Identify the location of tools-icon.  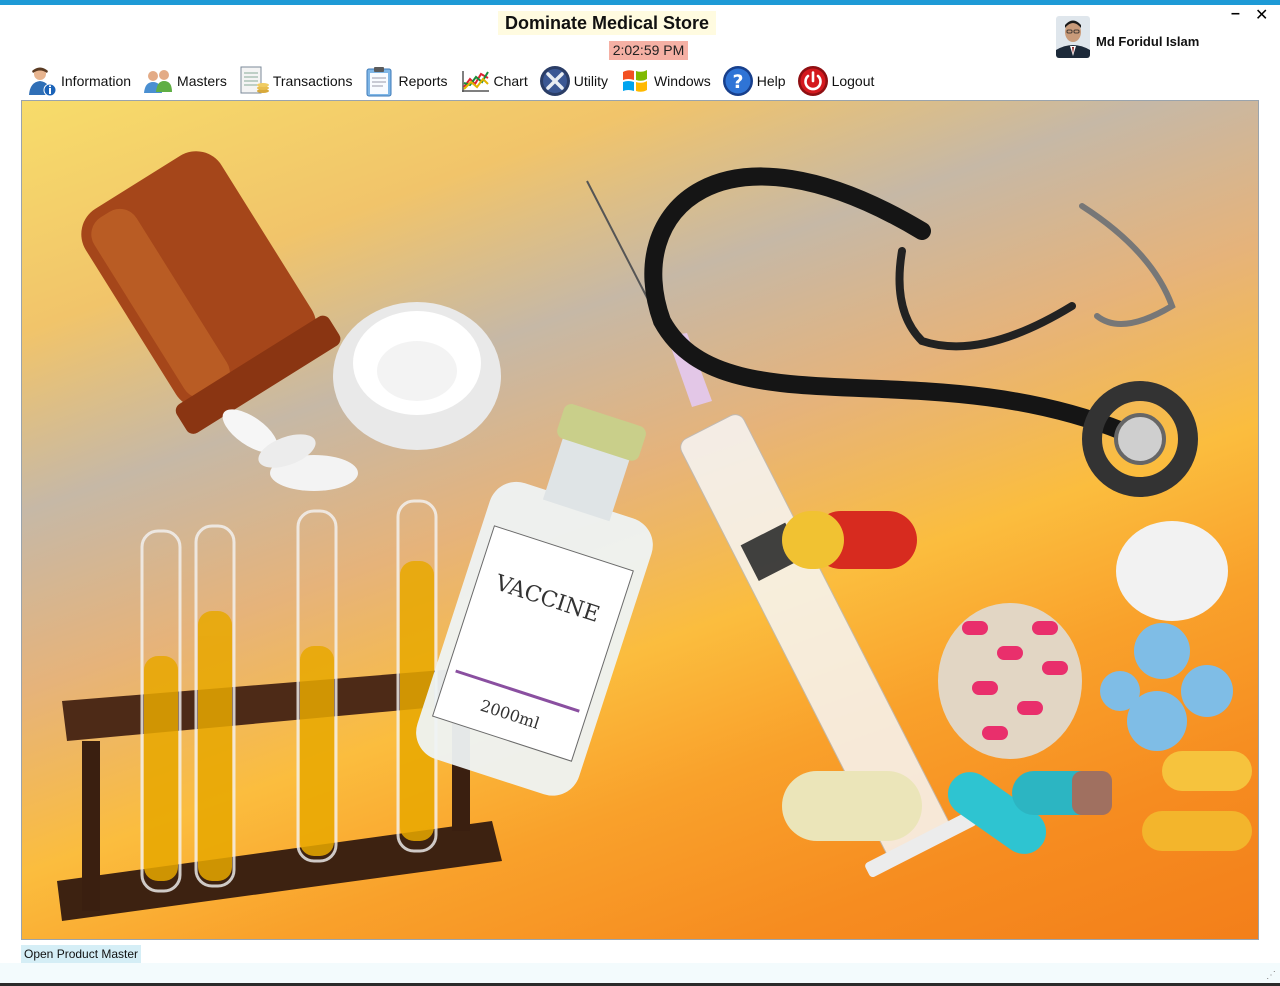
(555, 81).